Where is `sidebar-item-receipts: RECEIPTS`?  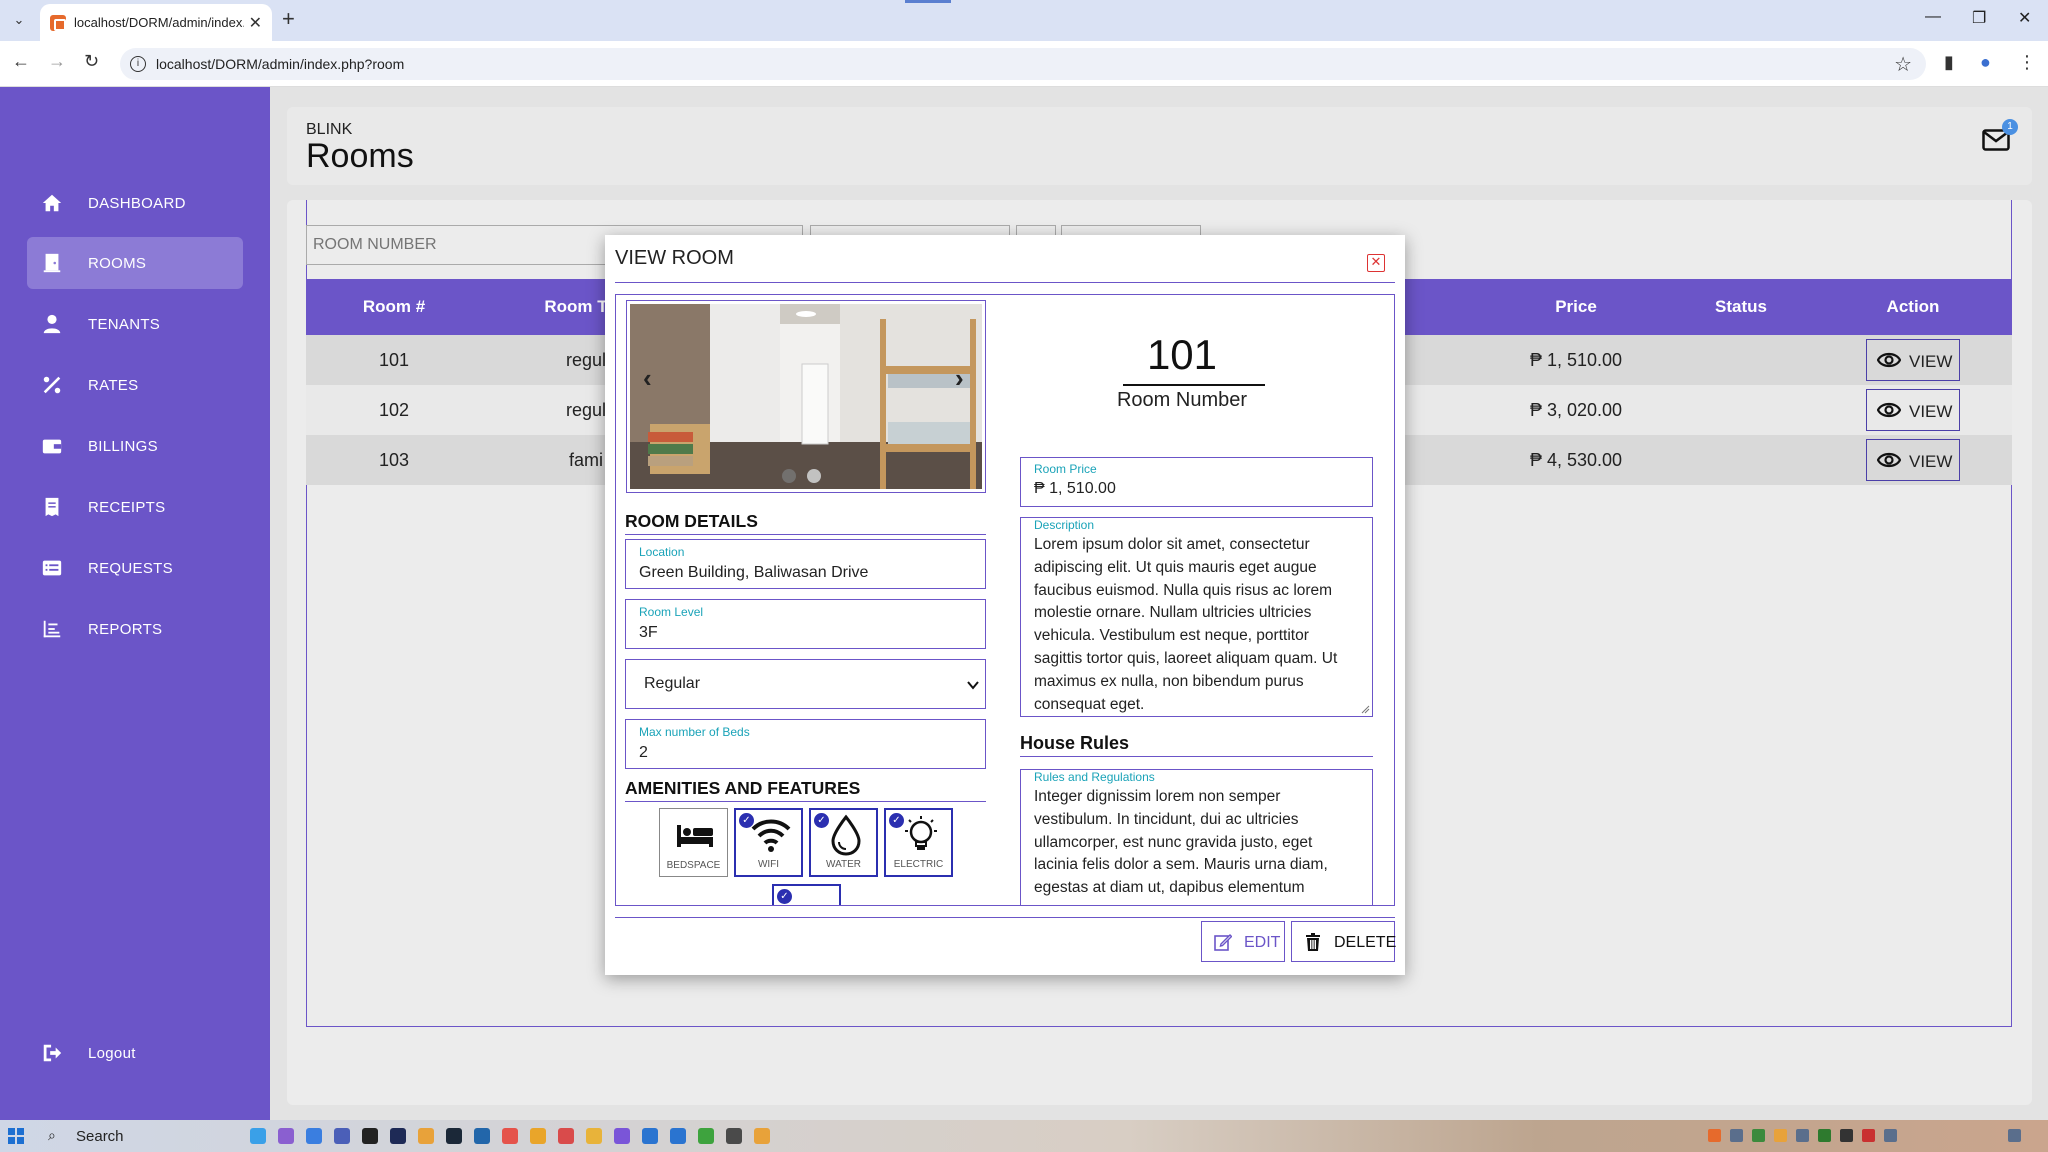
sidebar-item-receipts: RECEIPTS is located at coordinates (135, 507).